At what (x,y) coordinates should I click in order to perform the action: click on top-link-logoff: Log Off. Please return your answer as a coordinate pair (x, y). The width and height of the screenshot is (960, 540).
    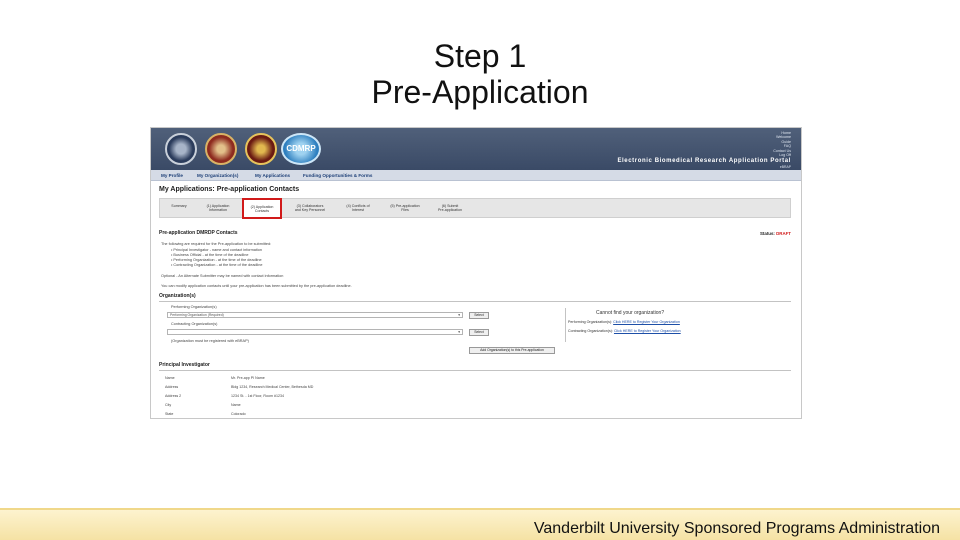
    Looking at the image, I should click on (782, 155).